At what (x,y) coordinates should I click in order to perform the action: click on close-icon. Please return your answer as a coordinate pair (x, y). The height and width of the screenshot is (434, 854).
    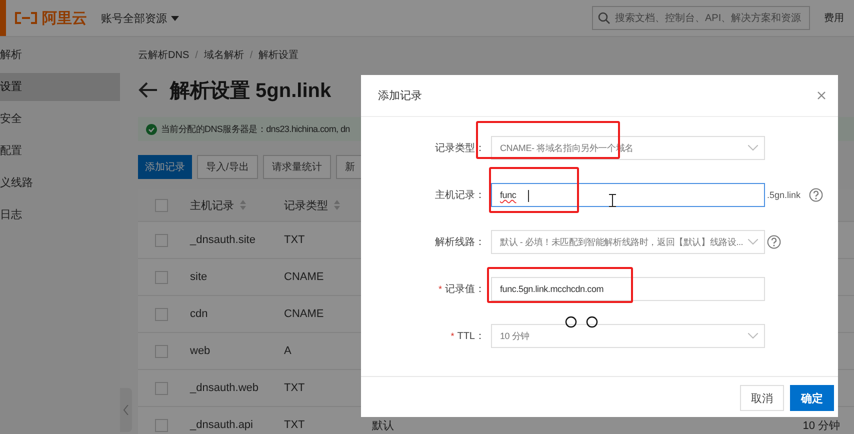
    Looking at the image, I should click on (821, 95).